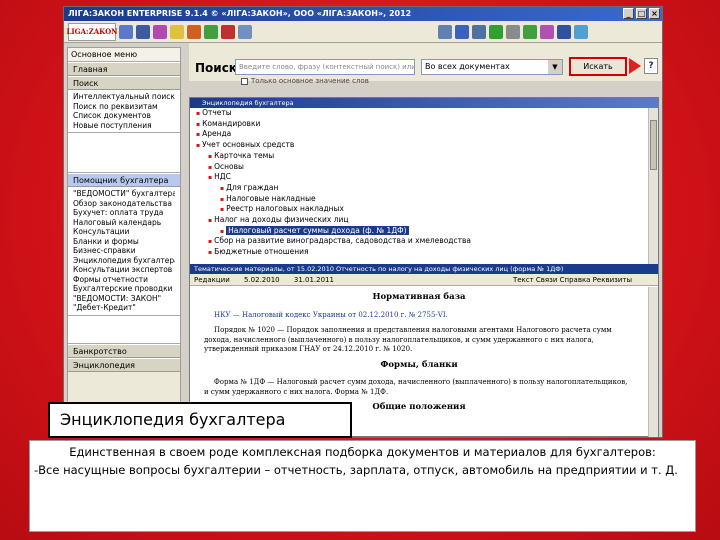 The height and width of the screenshot is (540, 720). Describe the element at coordinates (124, 180) in the screenshot. I see `sidebar-section-accountant: Помощник бухгалтера` at that location.